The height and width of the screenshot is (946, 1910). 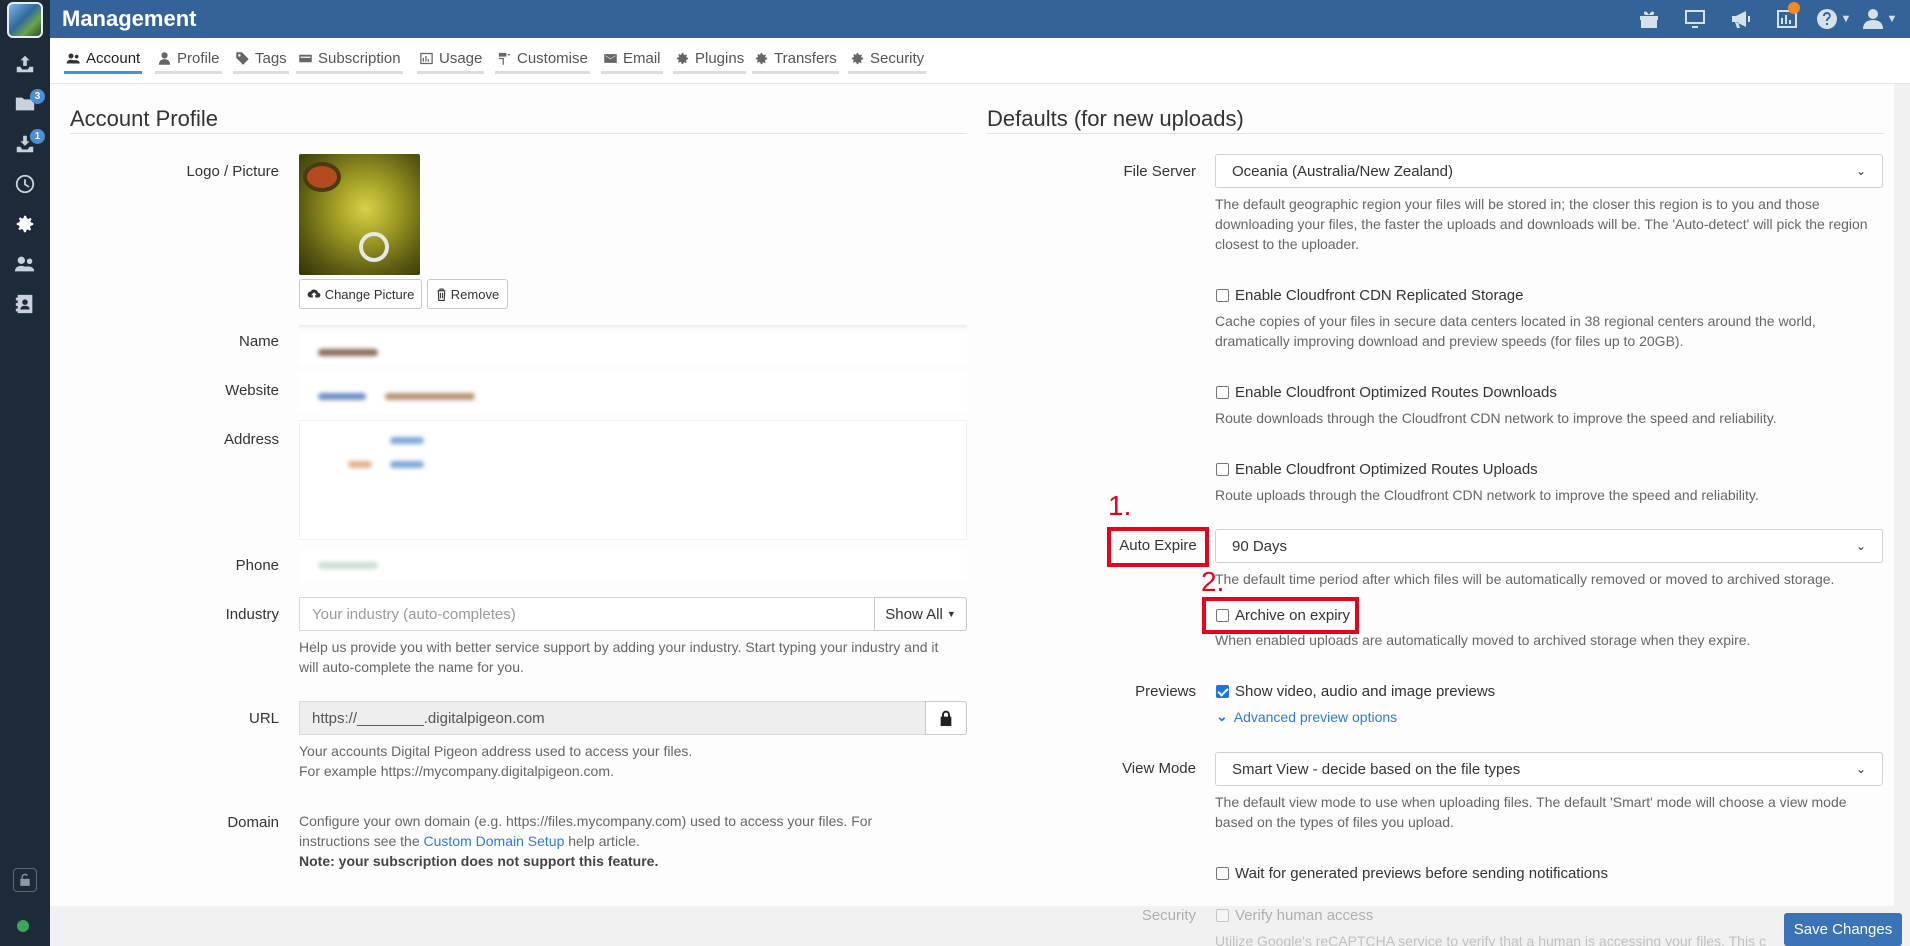 I want to click on email-icon, so click(x=610, y=58).